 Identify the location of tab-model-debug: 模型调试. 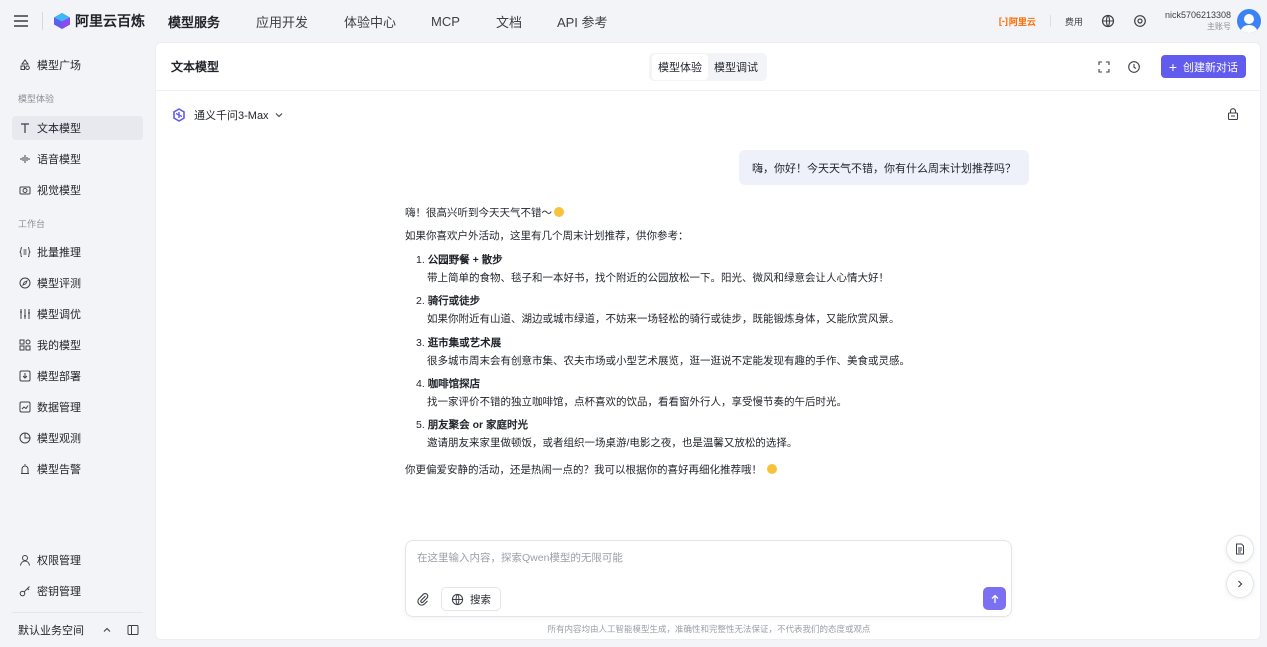
(736, 67).